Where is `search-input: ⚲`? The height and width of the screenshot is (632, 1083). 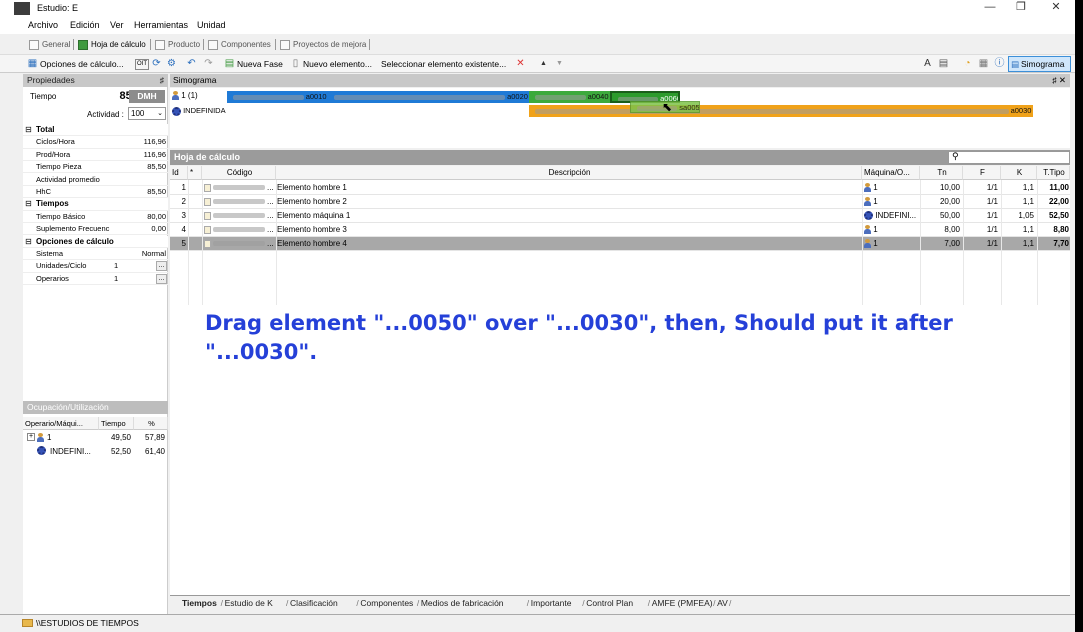
search-input: ⚲ is located at coordinates (1009, 157).